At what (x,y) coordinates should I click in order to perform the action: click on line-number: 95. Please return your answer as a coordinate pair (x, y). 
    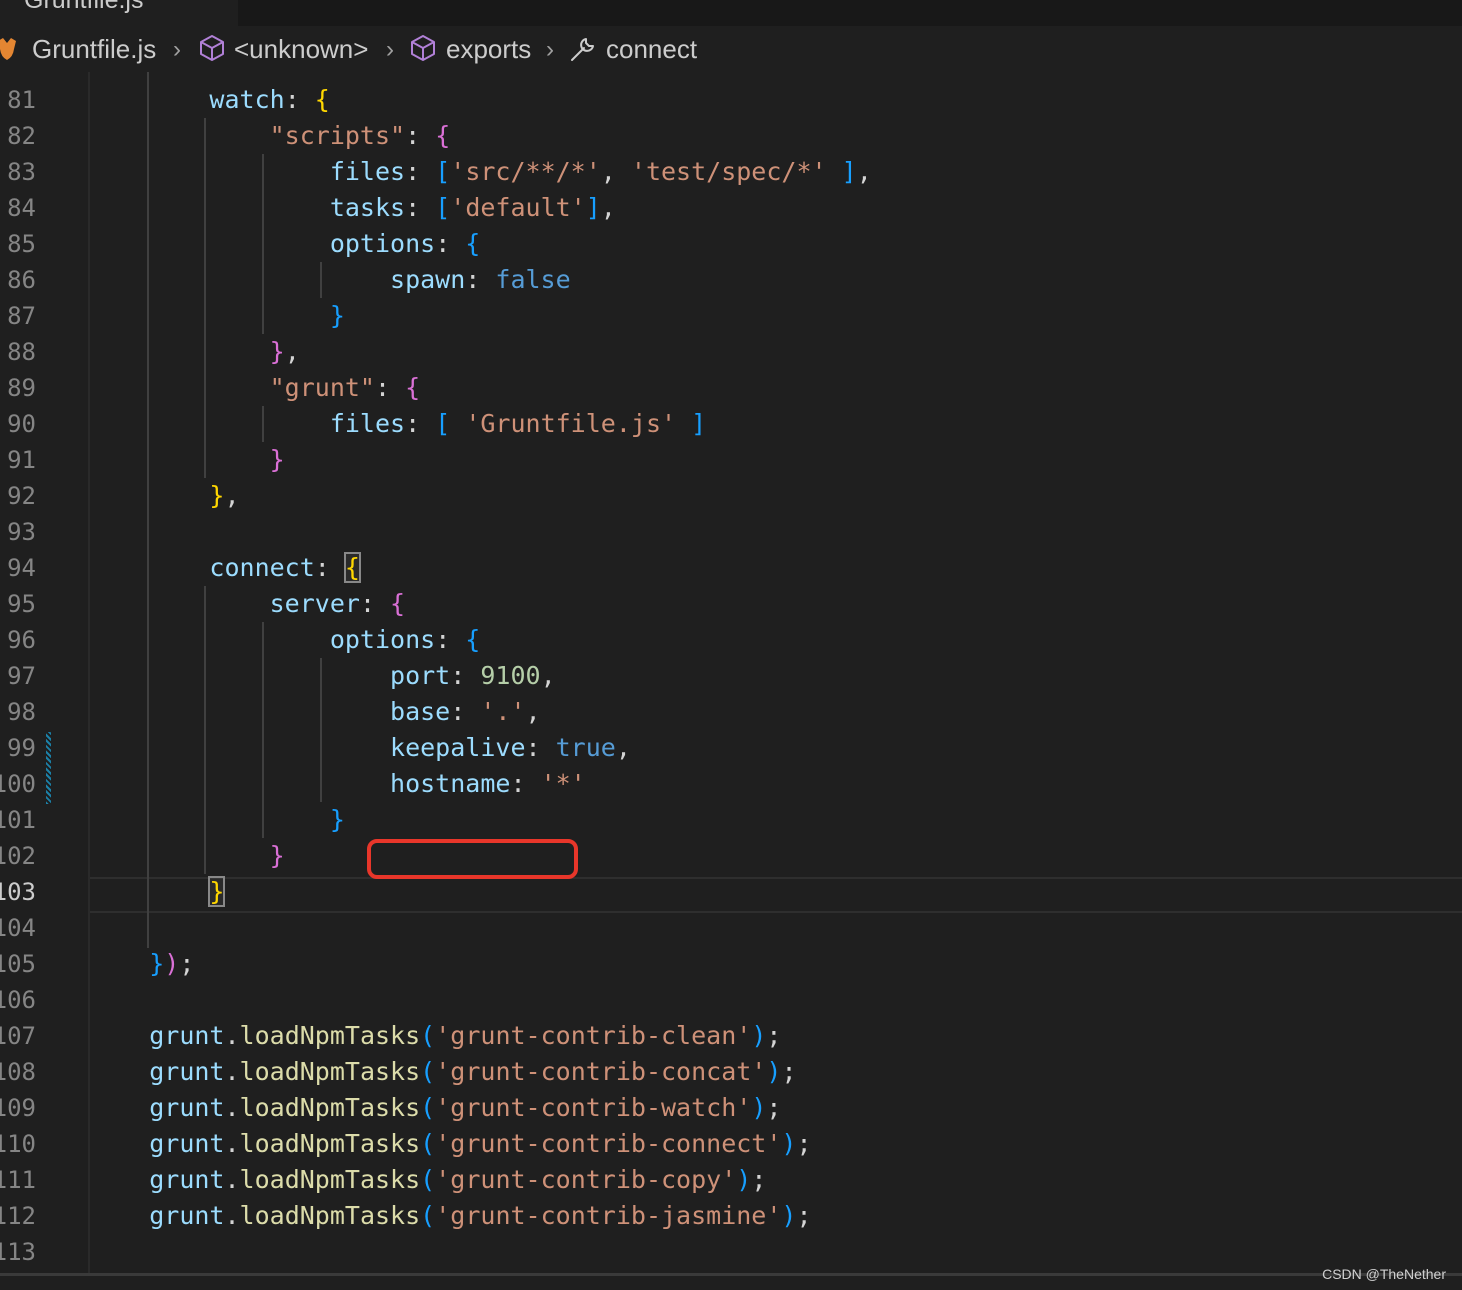
    Looking at the image, I should click on (21, 604).